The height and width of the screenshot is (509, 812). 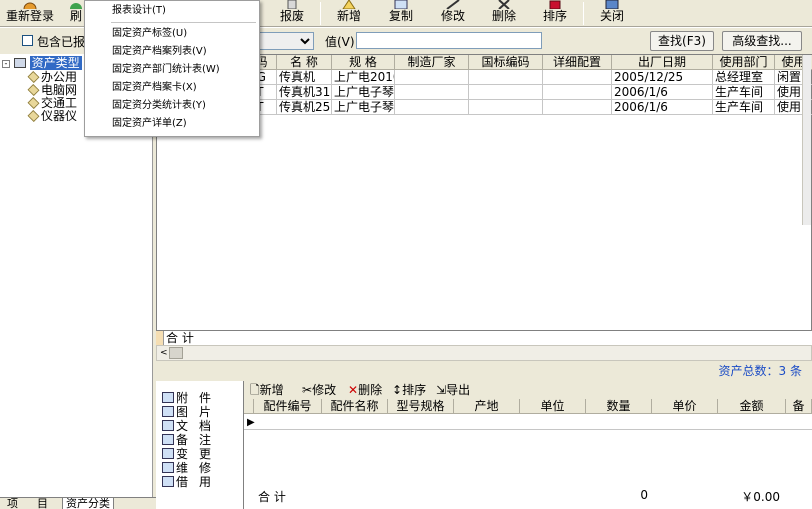 What do you see at coordinates (355, 406) in the screenshot?
I see `col-part-name: 配件名称` at bounding box center [355, 406].